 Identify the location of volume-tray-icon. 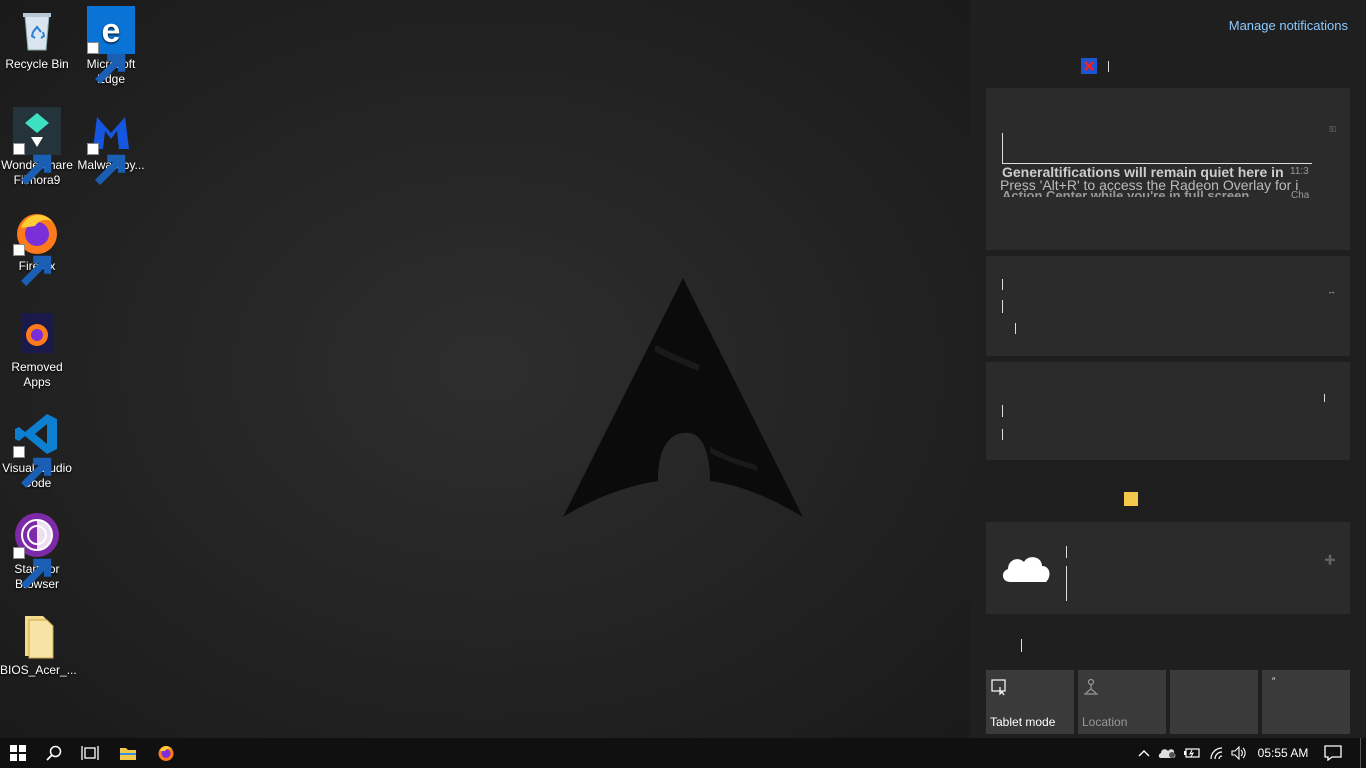
(1239, 753).